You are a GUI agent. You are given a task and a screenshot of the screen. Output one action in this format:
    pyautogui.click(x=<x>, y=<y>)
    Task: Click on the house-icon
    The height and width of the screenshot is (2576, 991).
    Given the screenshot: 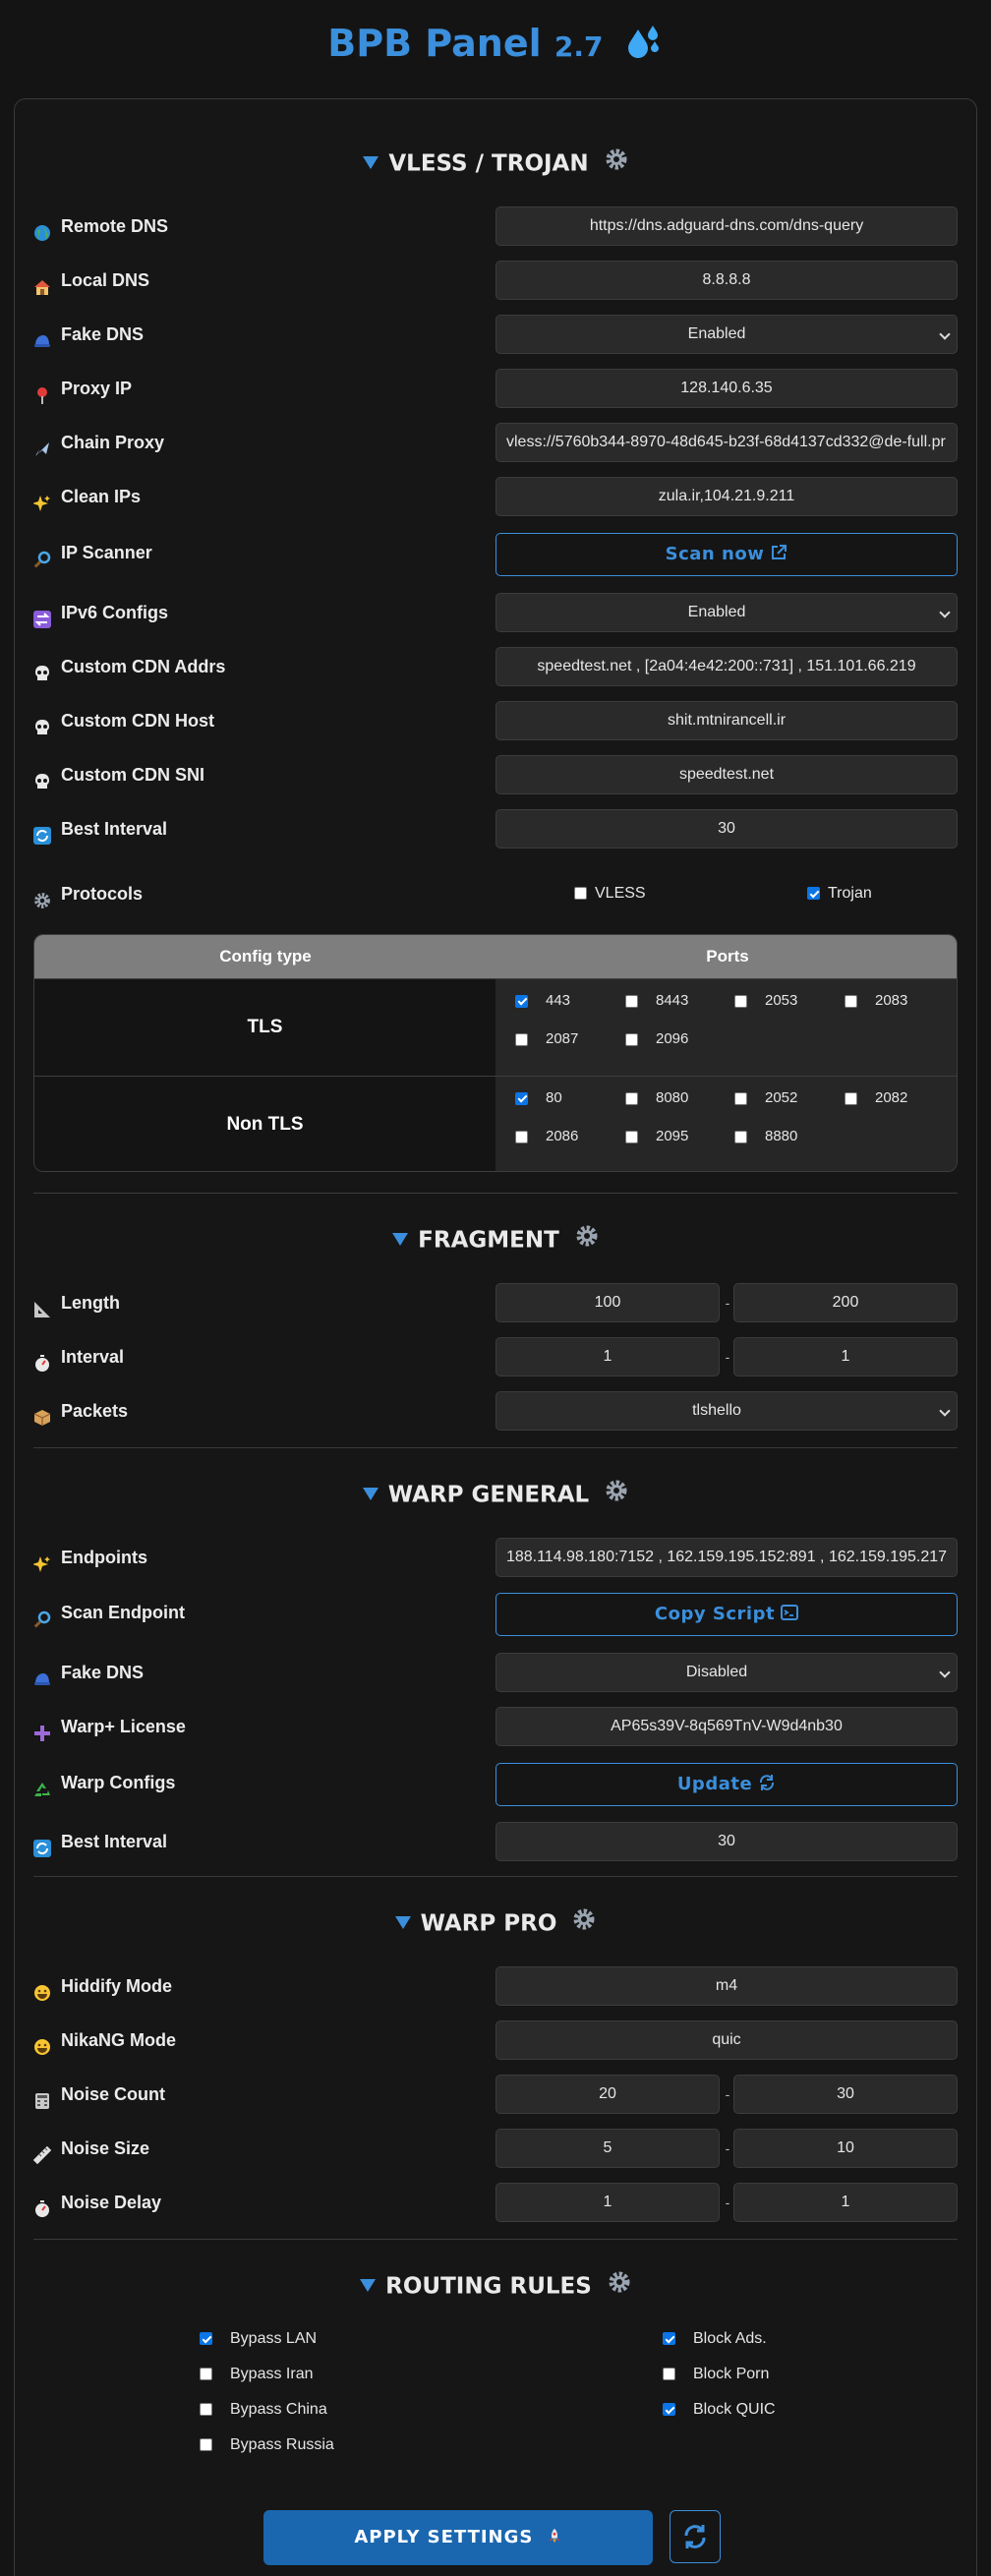 What is the action you would take?
    pyautogui.click(x=42, y=283)
    